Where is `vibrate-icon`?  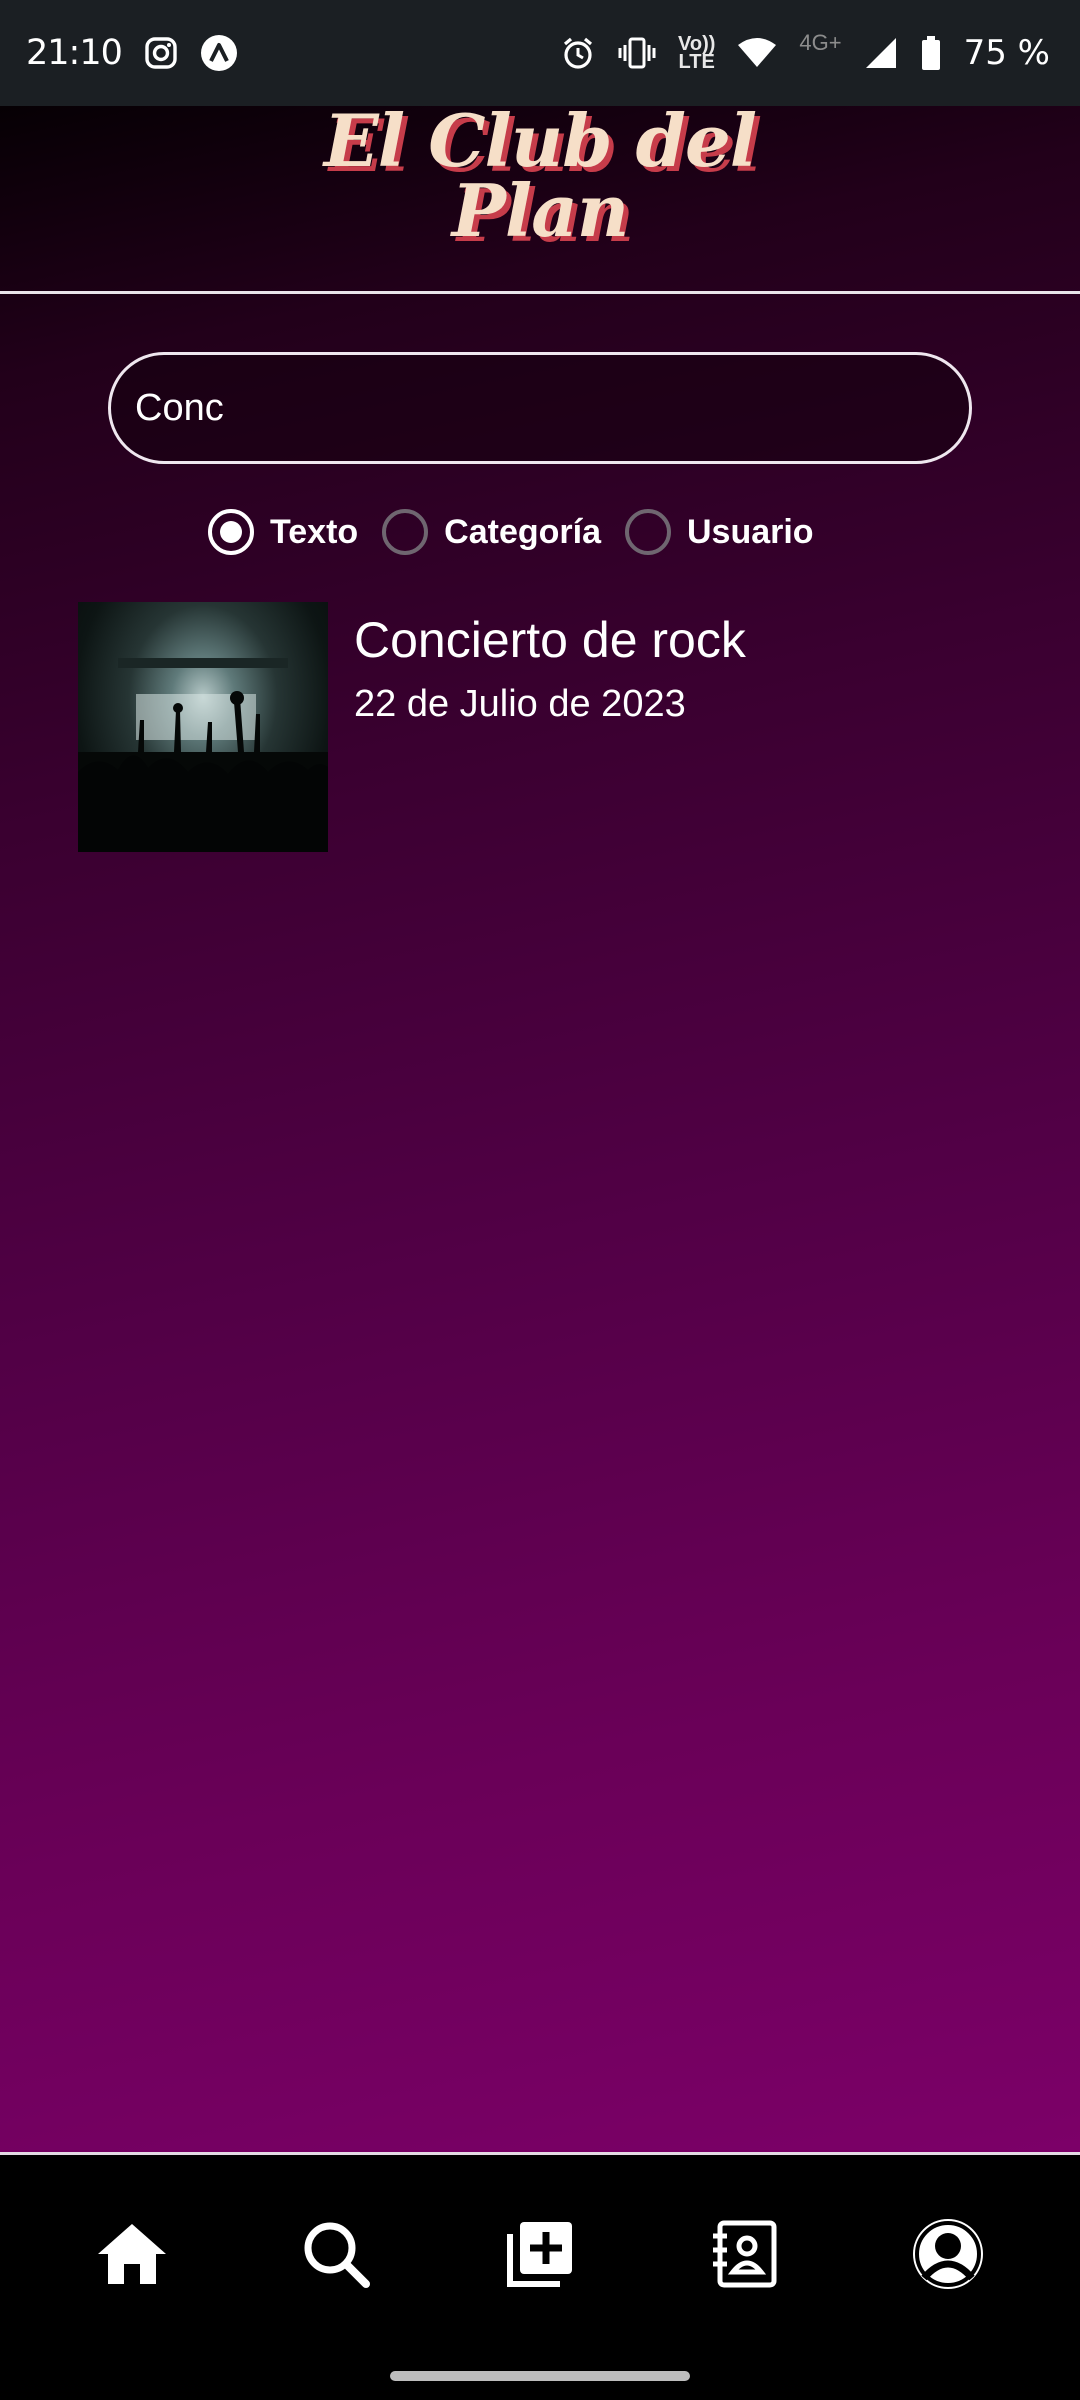
vibrate-icon is located at coordinates (637, 53).